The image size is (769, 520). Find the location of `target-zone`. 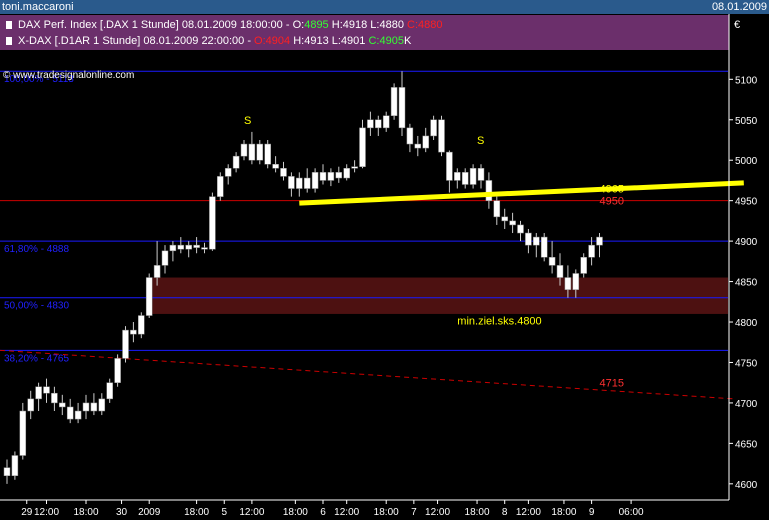

target-zone is located at coordinates (438, 295).